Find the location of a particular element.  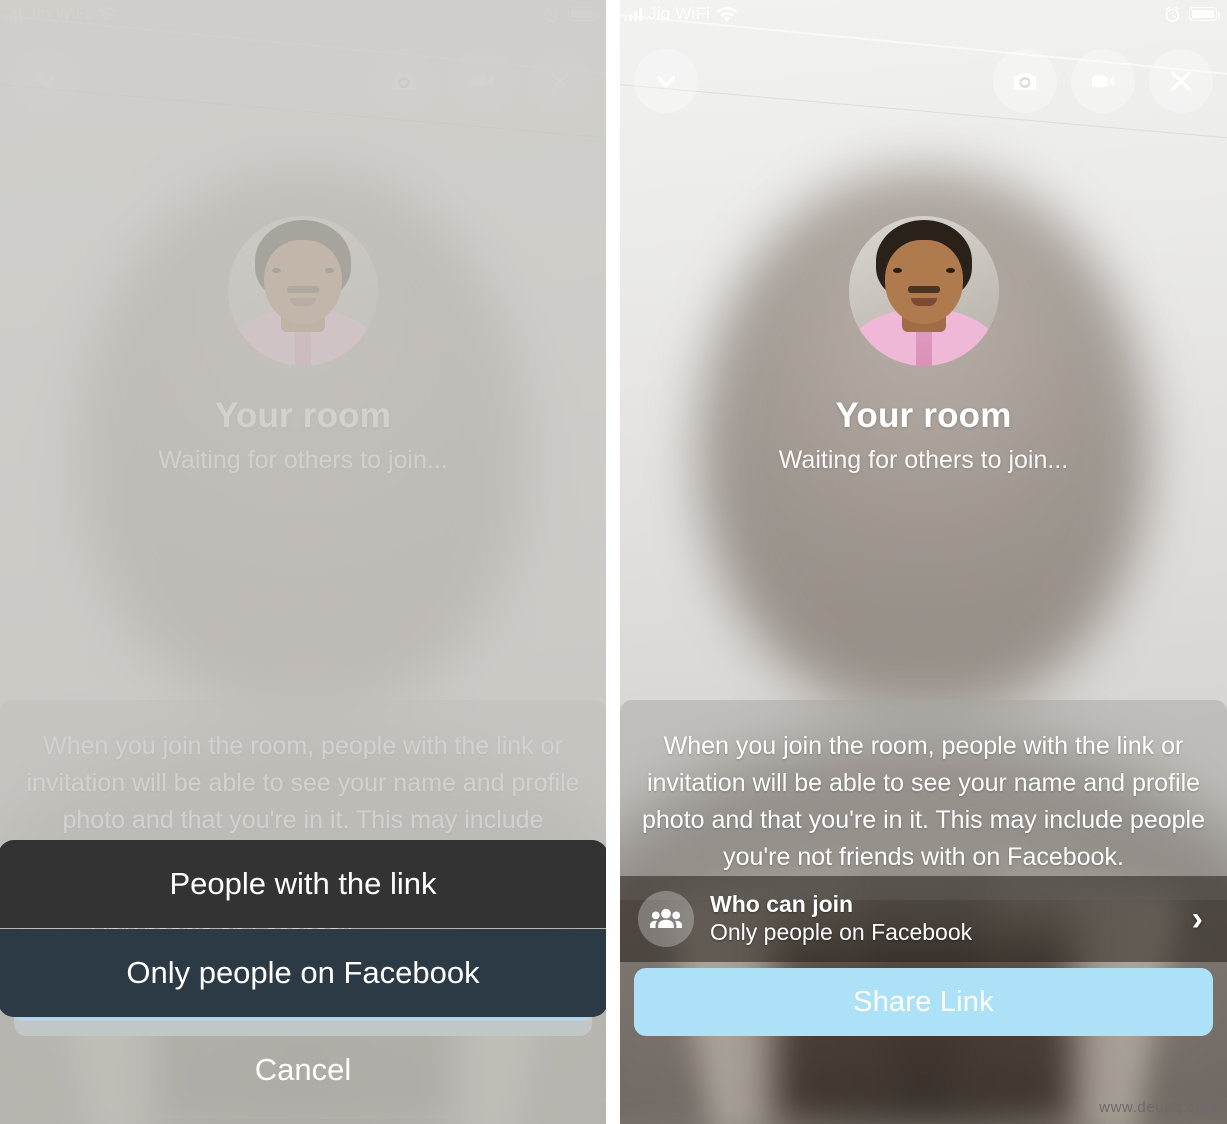

chevron-right-icon: › is located at coordinates (1197, 919).